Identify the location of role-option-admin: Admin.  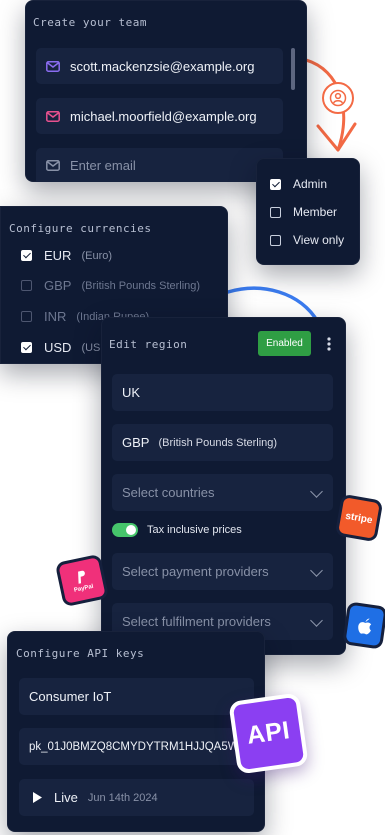
(298, 184).